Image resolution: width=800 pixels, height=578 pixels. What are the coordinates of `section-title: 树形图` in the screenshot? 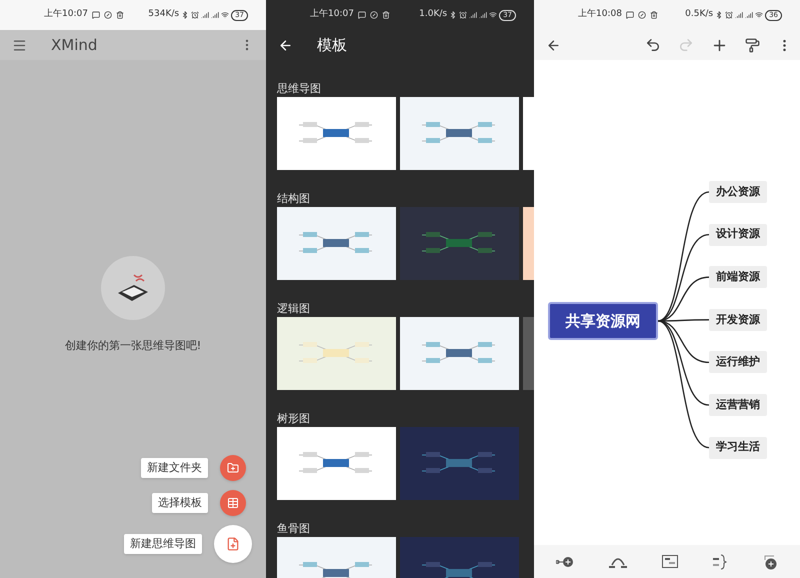 It's located at (293, 418).